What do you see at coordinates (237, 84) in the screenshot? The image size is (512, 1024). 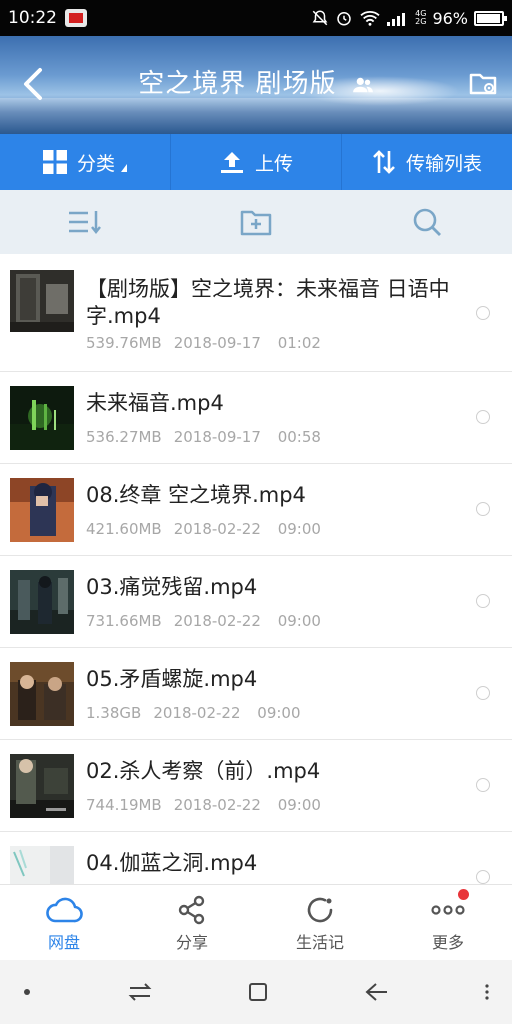 I see `page-title: 空之境界 剧场版` at bounding box center [237, 84].